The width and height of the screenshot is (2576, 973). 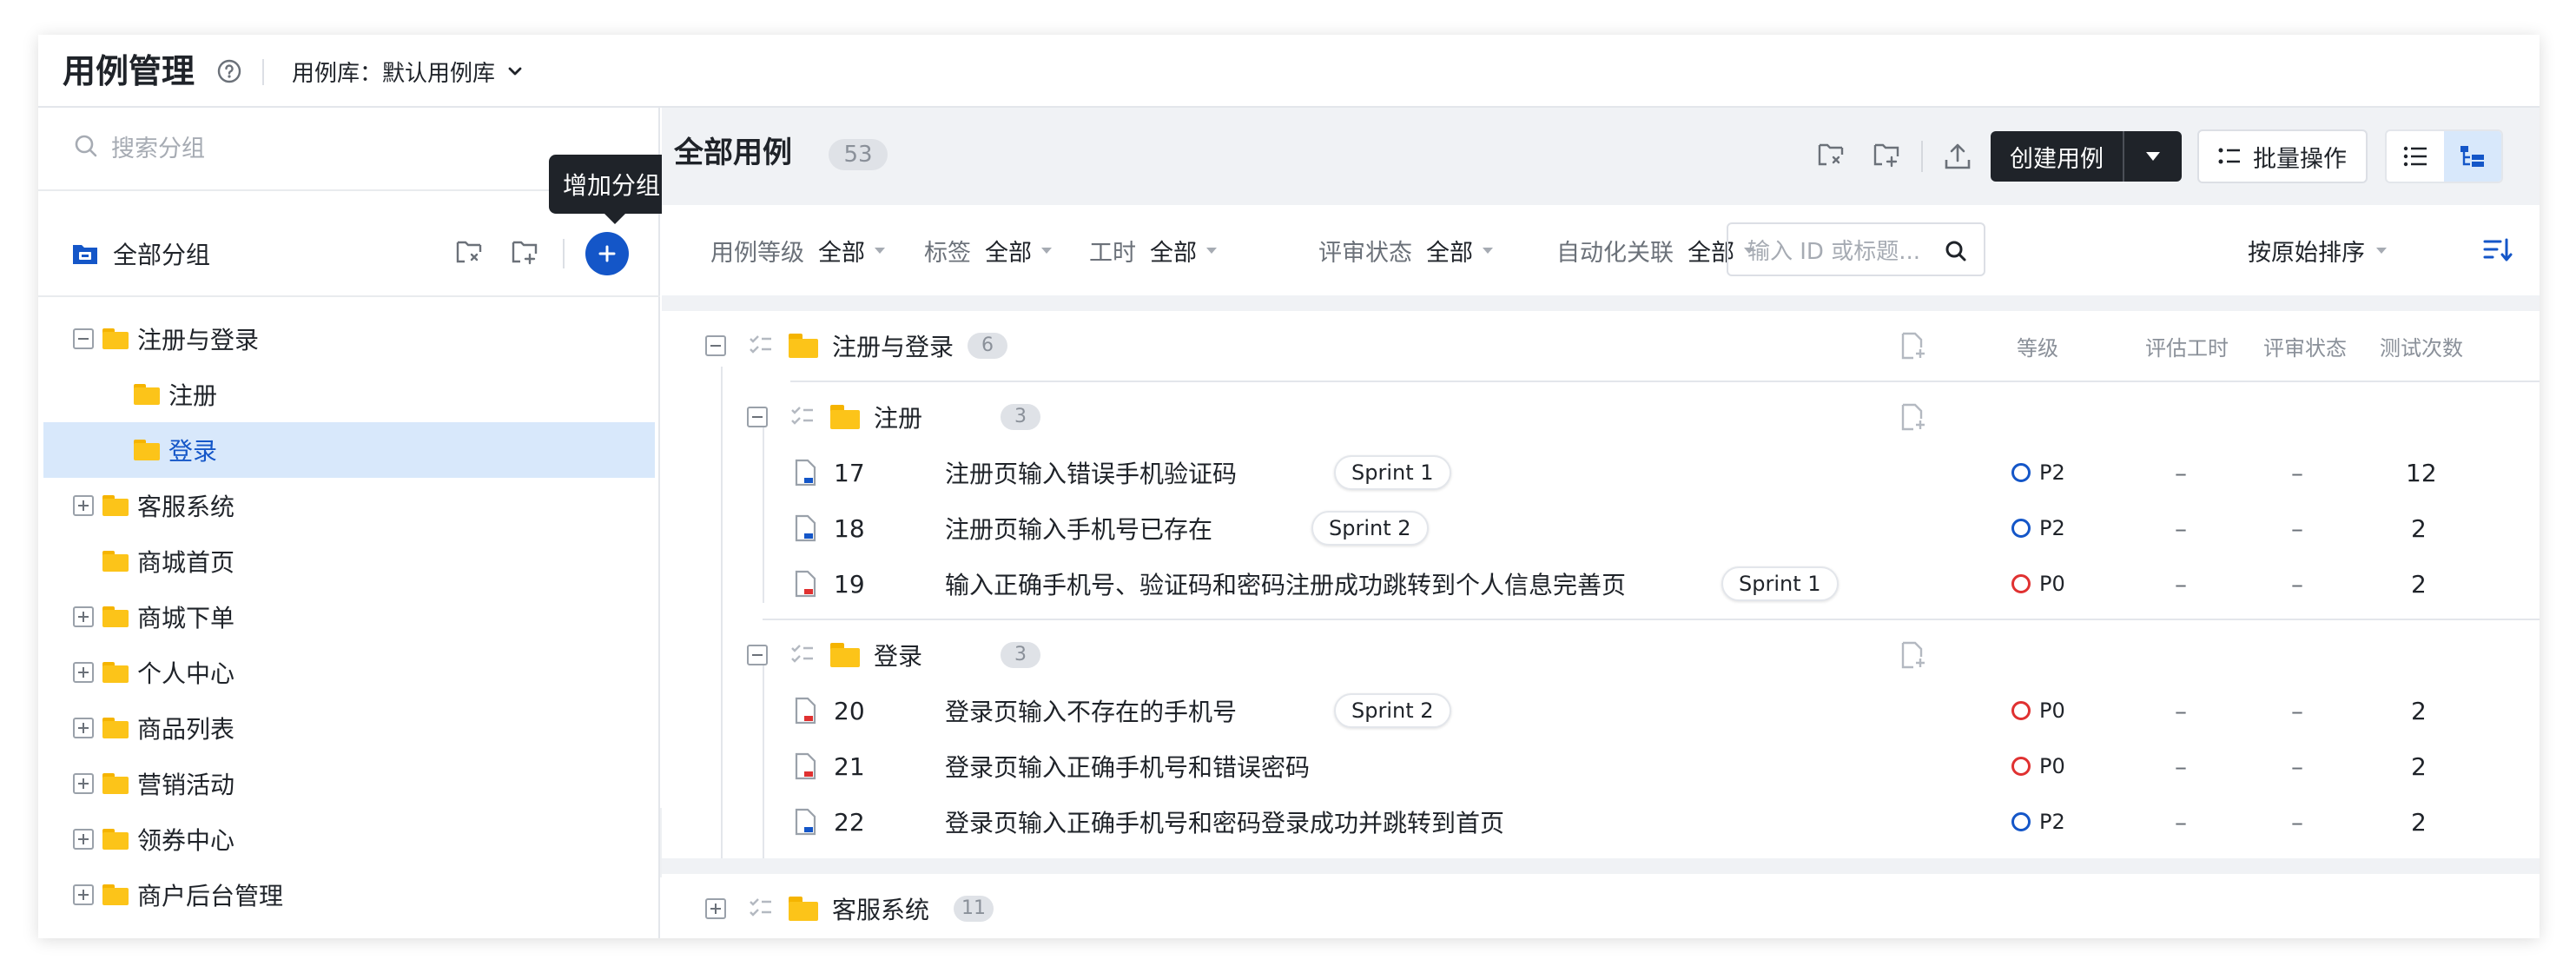 I want to click on case-row: 20 登录页输入不存在的手机号 Sprint 2 P0 – – 2, so click(x=1601, y=710).